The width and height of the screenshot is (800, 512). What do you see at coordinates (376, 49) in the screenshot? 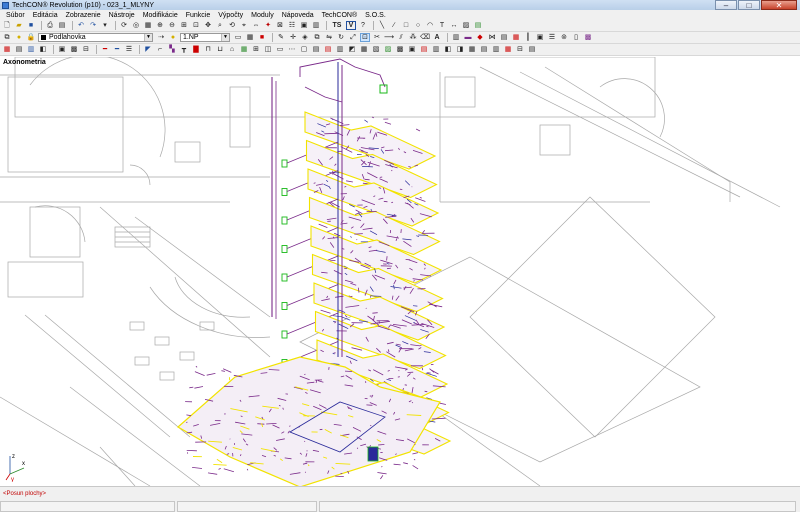
I see `module-30-icon: ▧` at bounding box center [376, 49].